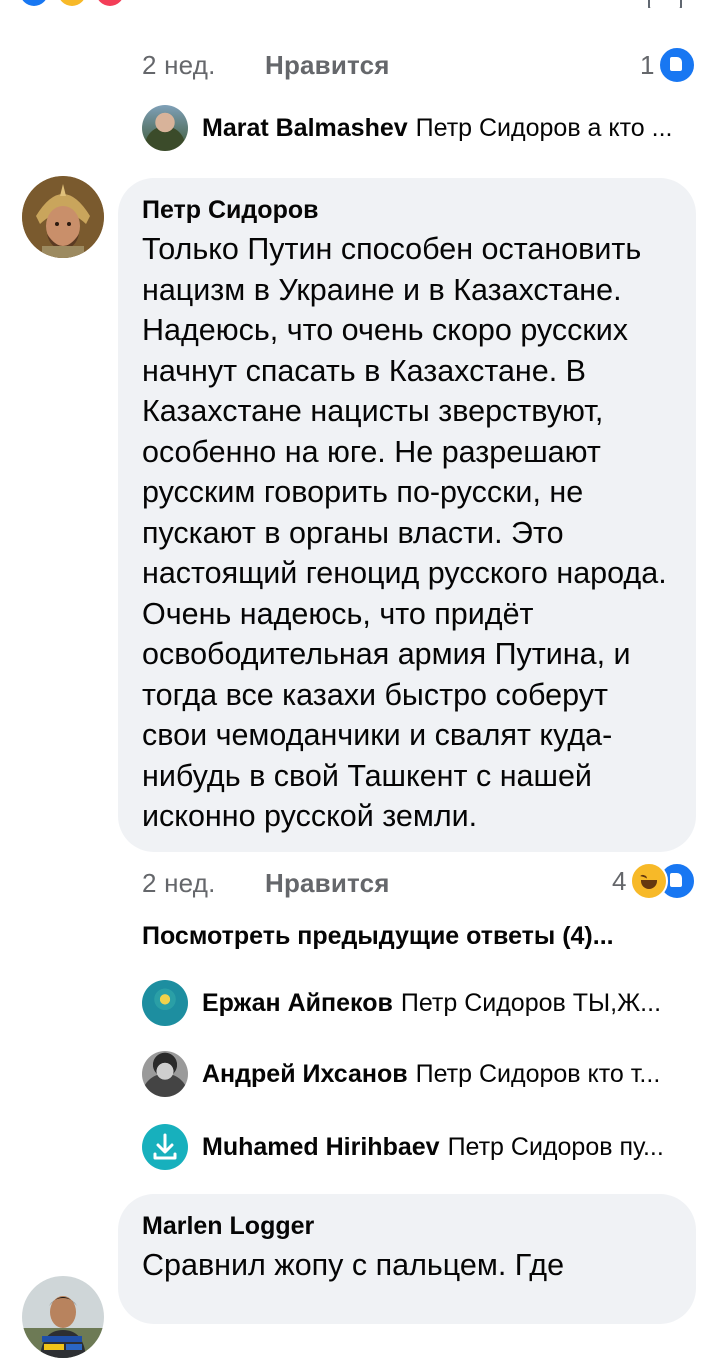 This screenshot has width=720, height=1358. What do you see at coordinates (305, 1074) in the screenshot?
I see `reply-author: Андрей Ихсанов` at bounding box center [305, 1074].